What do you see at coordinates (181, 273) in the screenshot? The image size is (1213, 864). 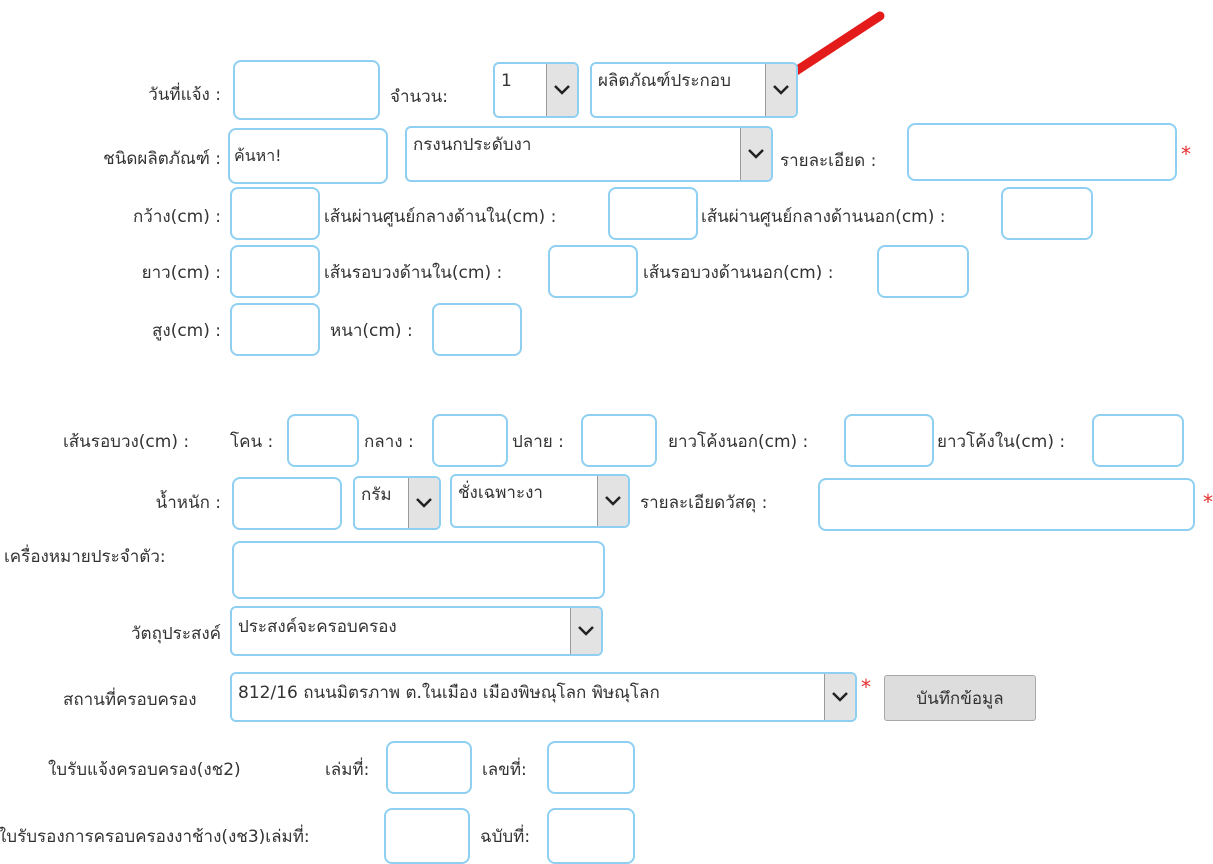 I see `length-label: ยาว(cm) :` at bounding box center [181, 273].